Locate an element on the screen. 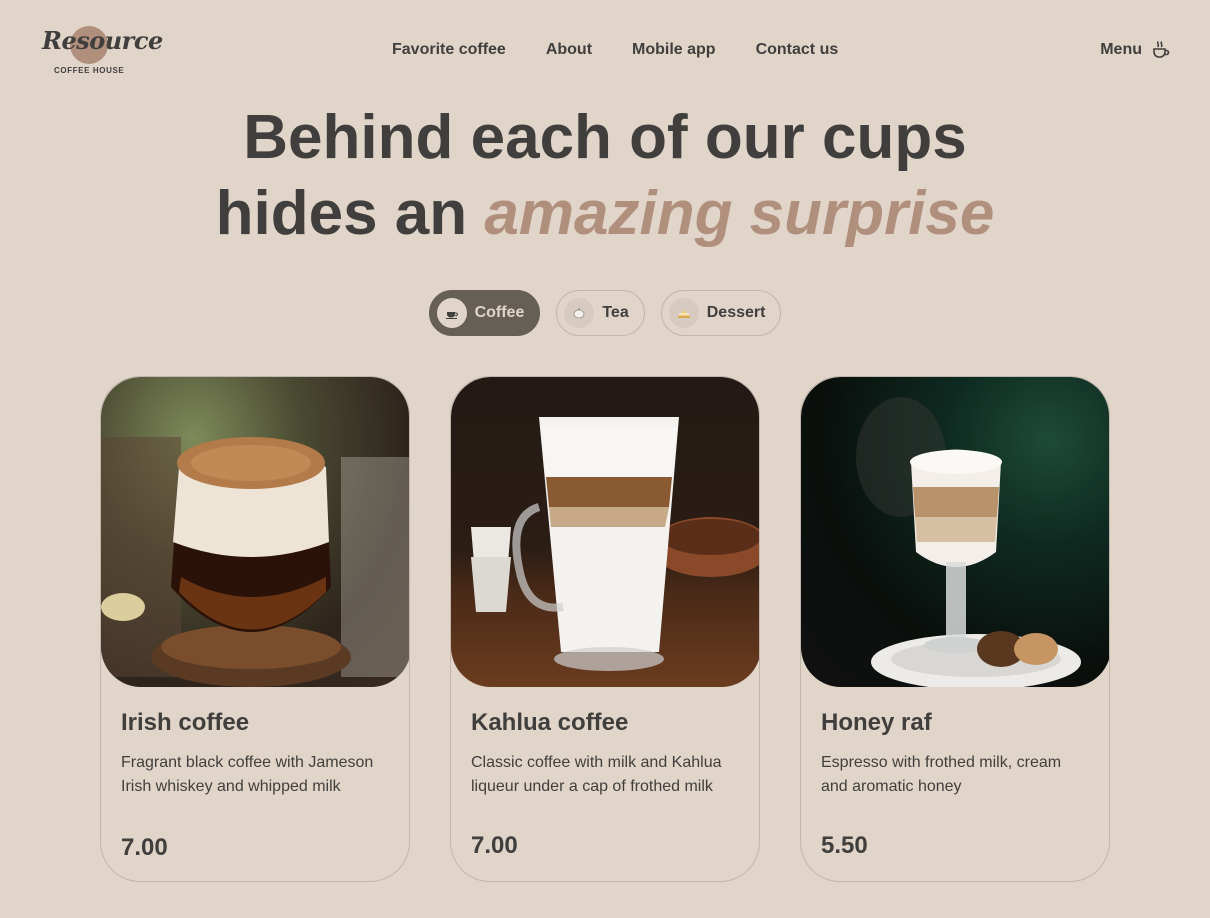 The image size is (1210, 918). tab-tea-label: Tea is located at coordinates (615, 312).